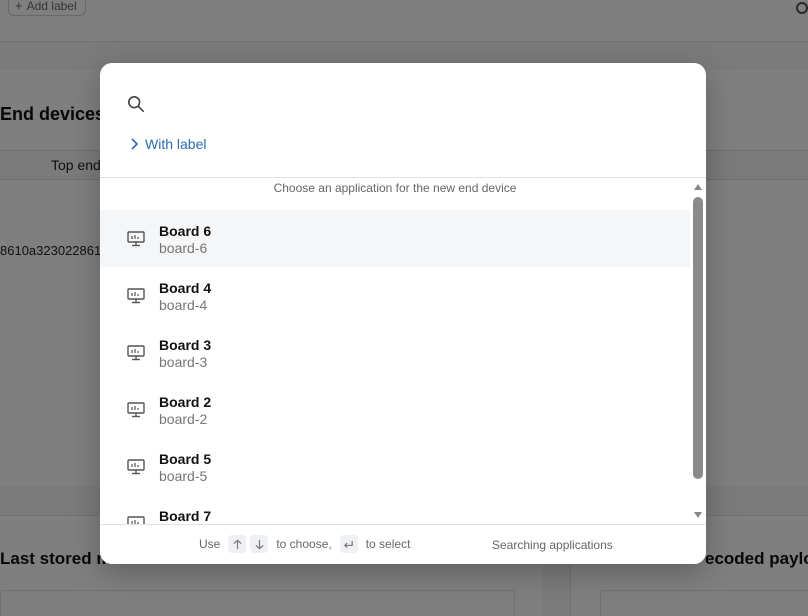  I want to click on application-id: board-6, so click(183, 248).